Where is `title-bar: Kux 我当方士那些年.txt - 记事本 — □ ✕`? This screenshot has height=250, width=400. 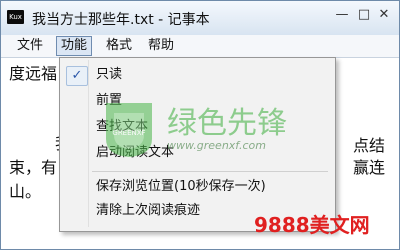 title-bar: Kux 我当方士那些年.txt - 记事本 — □ ✕ is located at coordinates (200, 18).